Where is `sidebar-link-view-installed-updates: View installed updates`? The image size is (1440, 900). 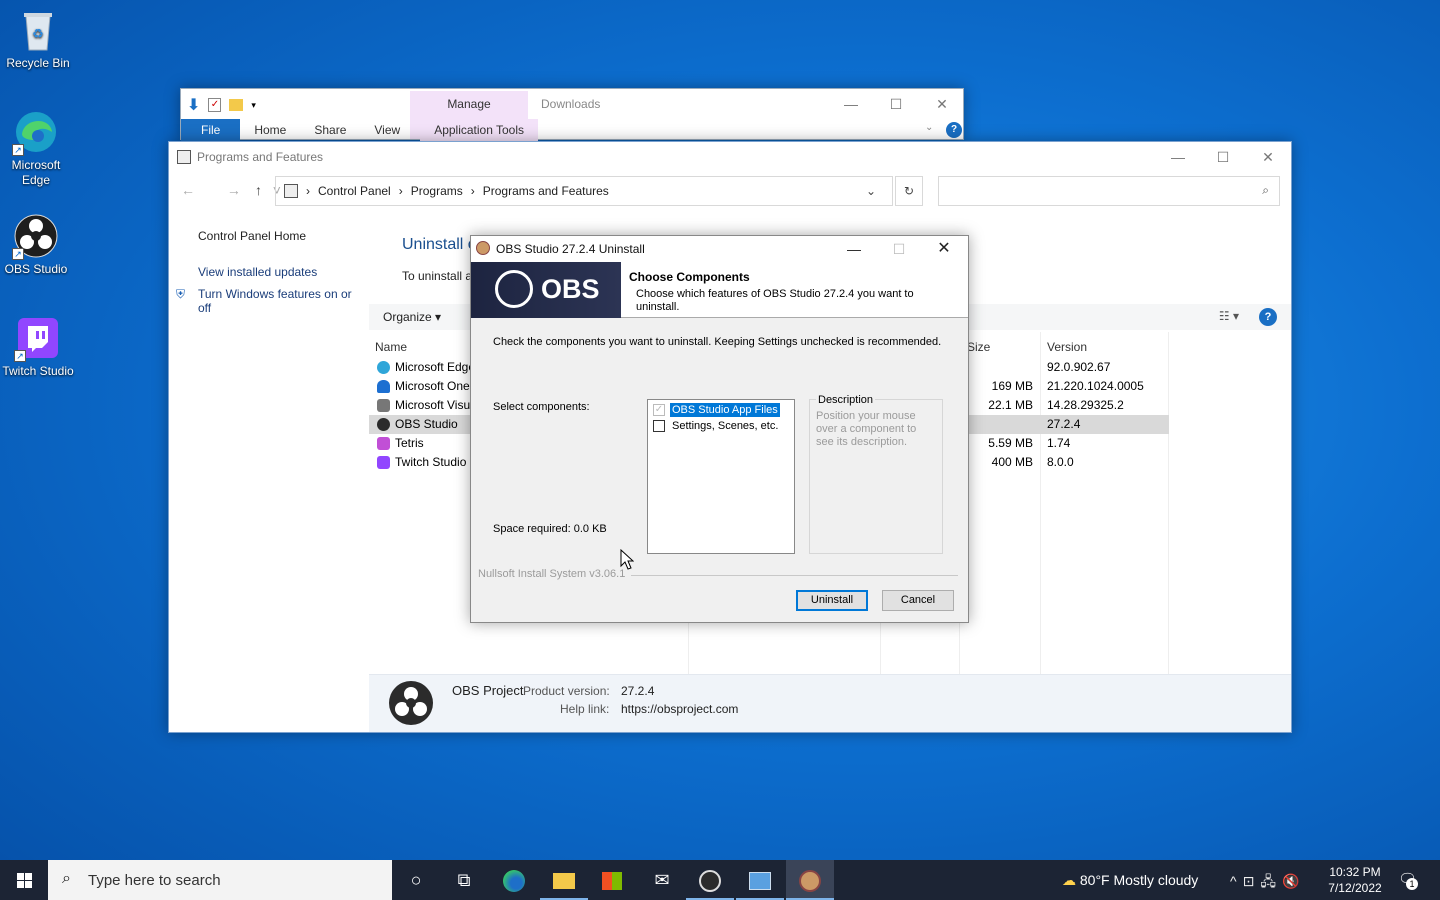
sidebar-link-view-installed-updates: View installed updates is located at coordinates (283, 272).